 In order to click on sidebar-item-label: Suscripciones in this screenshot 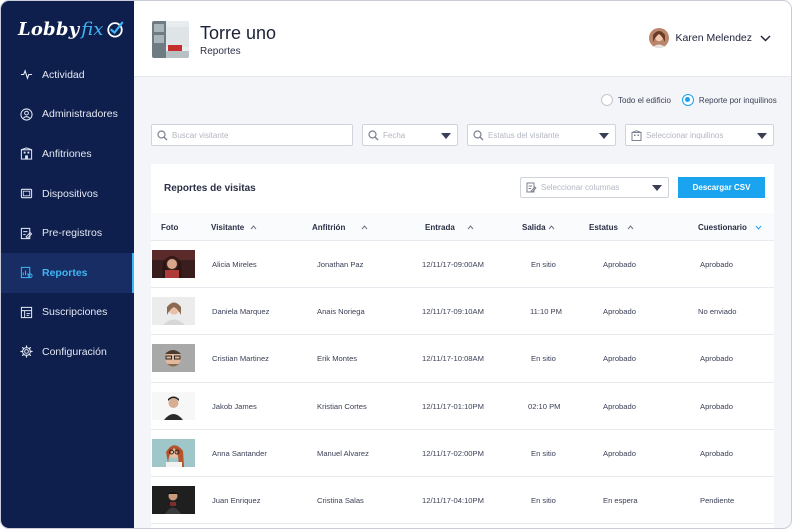, I will do `click(75, 312)`.